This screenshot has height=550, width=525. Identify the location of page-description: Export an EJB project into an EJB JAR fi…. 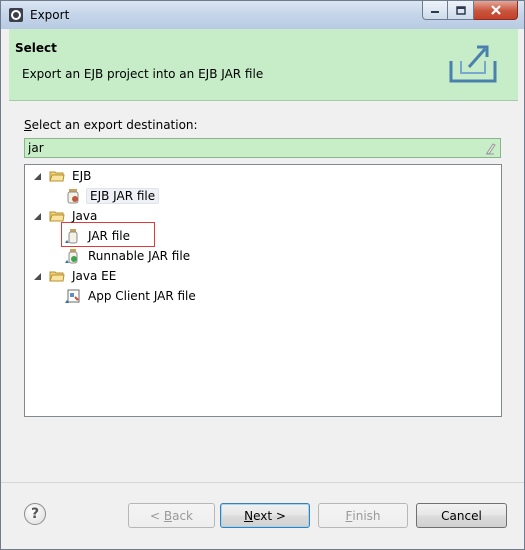
(143, 74).